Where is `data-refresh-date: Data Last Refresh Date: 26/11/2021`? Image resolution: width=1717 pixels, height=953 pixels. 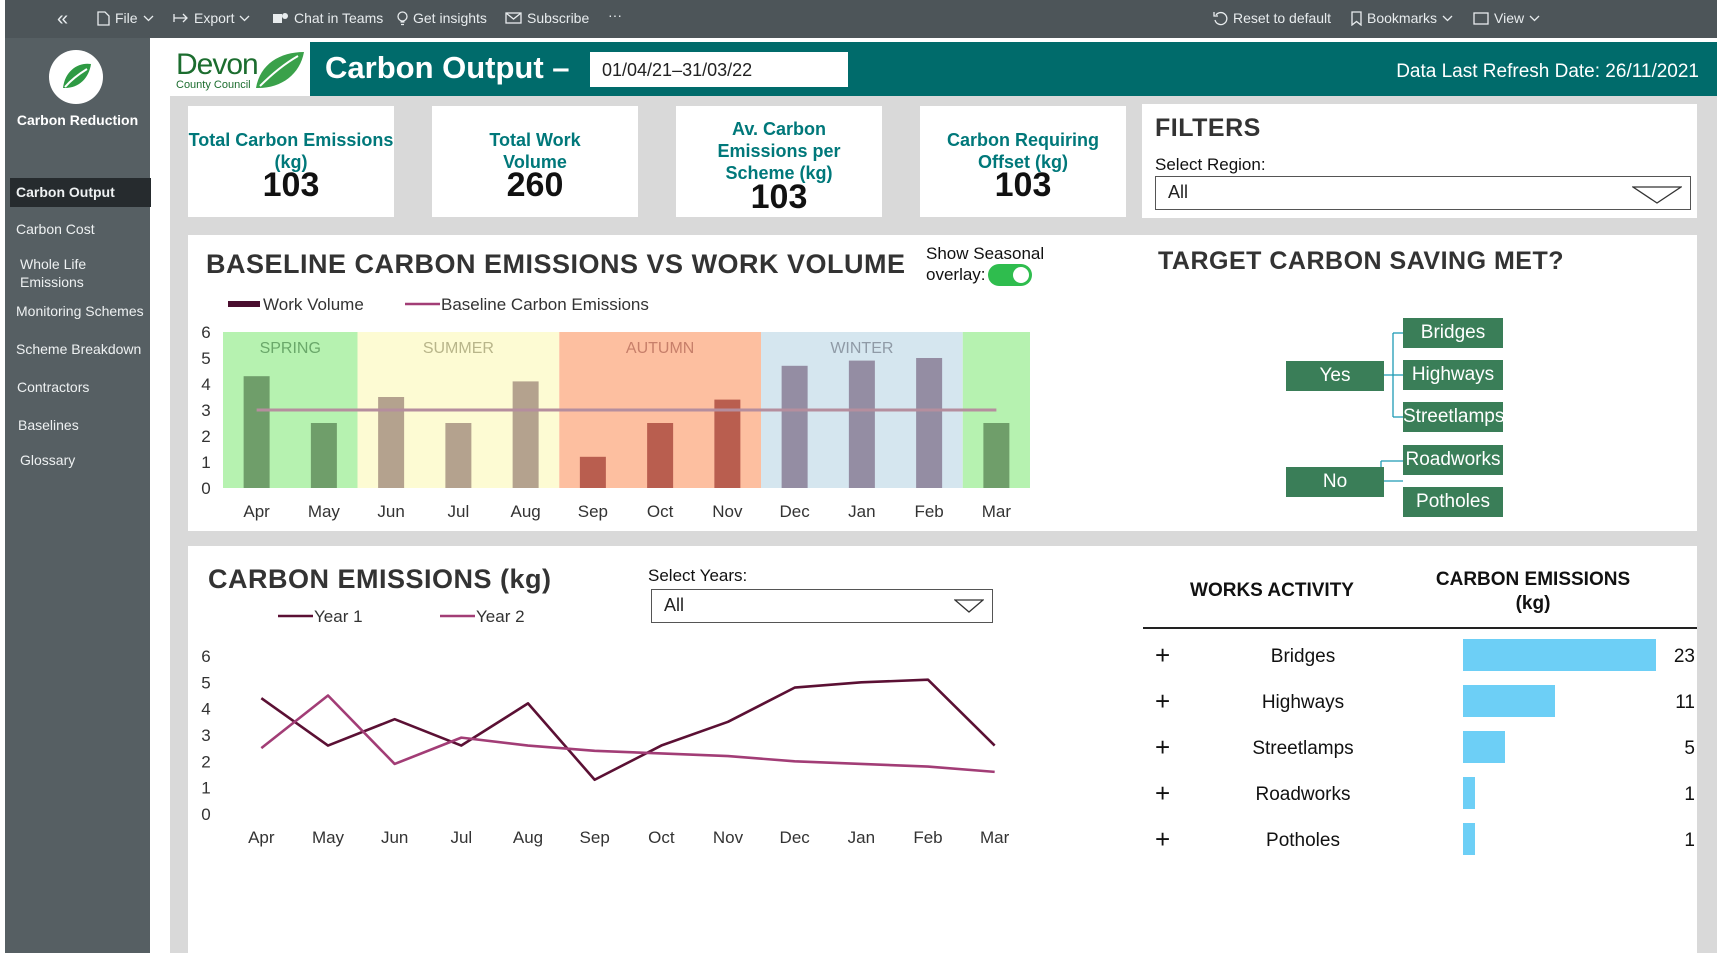 data-refresh-date: Data Last Refresh Date: 26/11/2021 is located at coordinates (1547, 71).